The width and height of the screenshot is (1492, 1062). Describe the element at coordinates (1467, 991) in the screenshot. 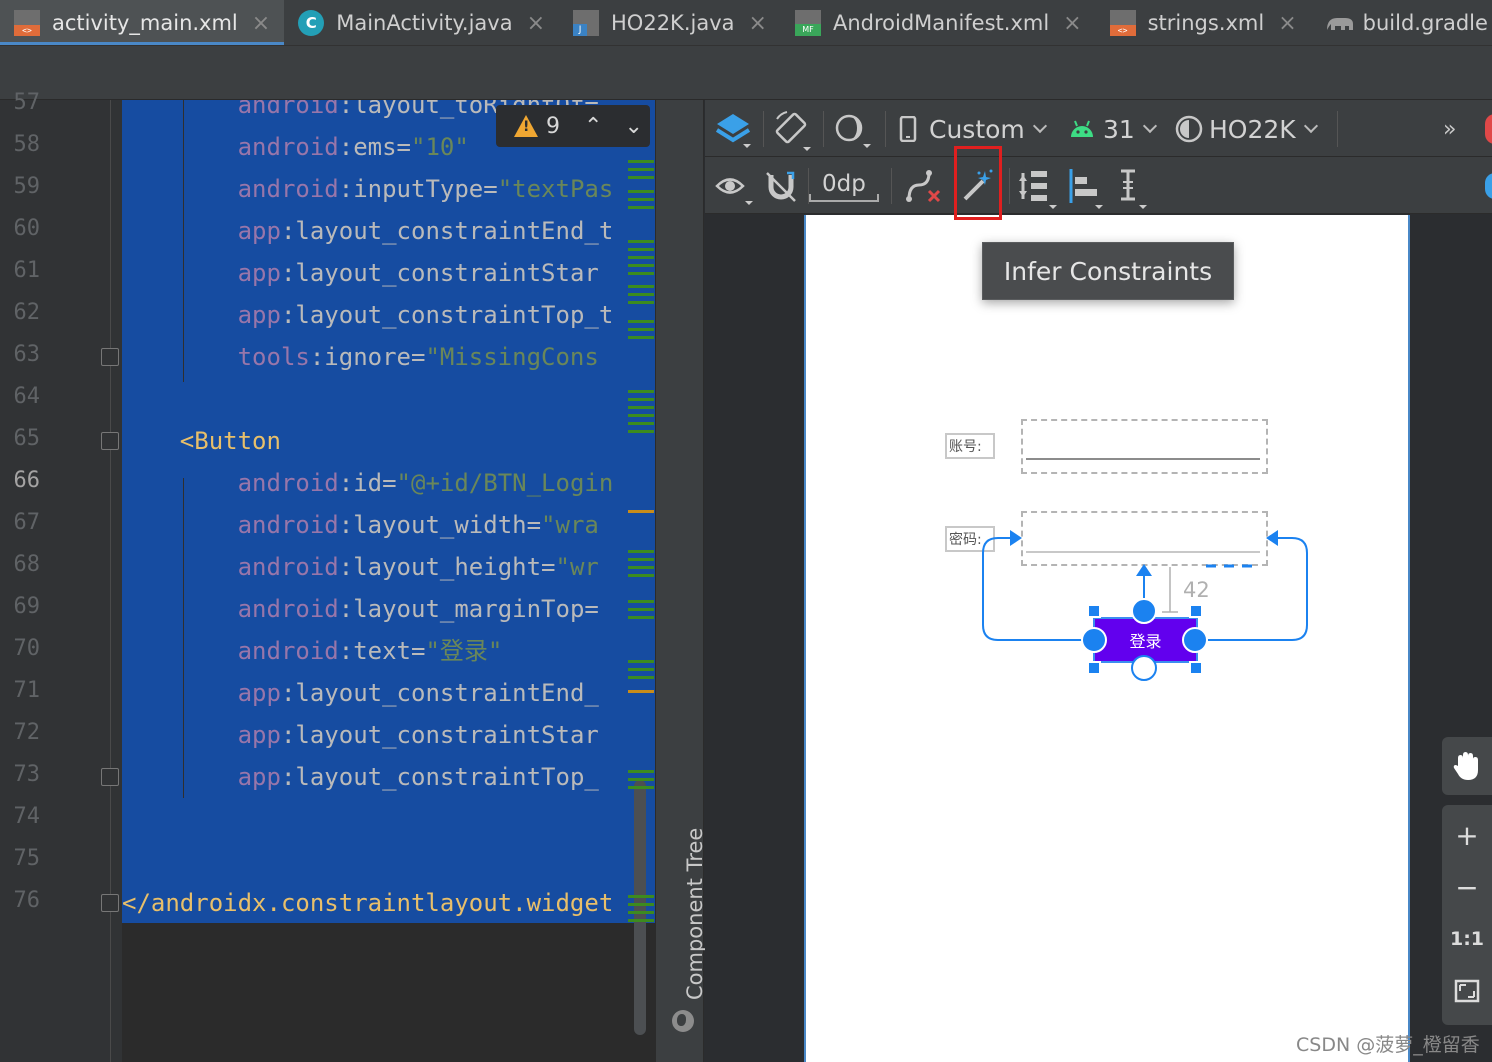

I see `zoom-to-fit-button` at that location.